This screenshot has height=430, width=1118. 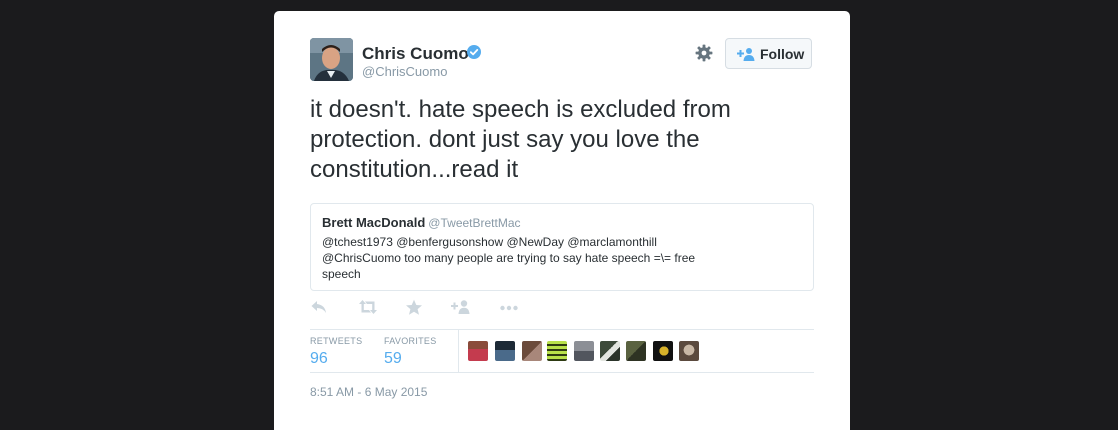 I want to click on follow-author-button, so click(x=461, y=308).